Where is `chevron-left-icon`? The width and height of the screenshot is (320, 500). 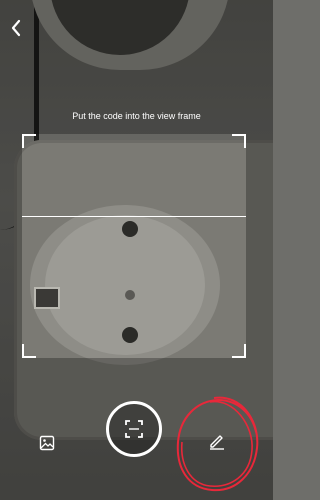
chevron-left-icon is located at coordinates (16, 28).